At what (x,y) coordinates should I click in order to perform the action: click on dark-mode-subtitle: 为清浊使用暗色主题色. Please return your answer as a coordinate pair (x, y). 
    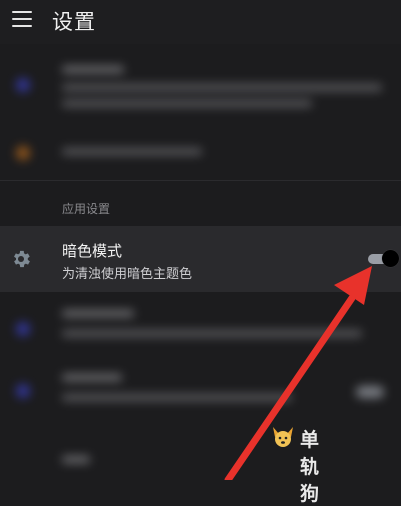
    Looking at the image, I should click on (127, 274).